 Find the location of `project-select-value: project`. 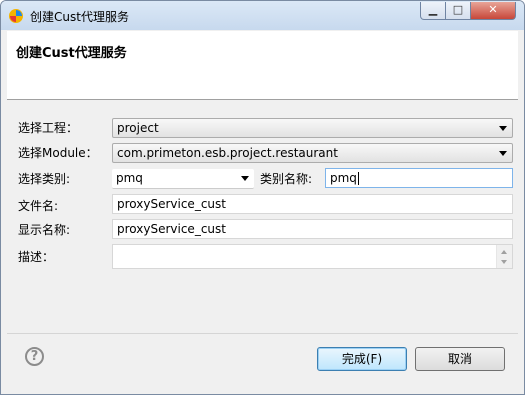

project-select-value: project is located at coordinates (138, 128).